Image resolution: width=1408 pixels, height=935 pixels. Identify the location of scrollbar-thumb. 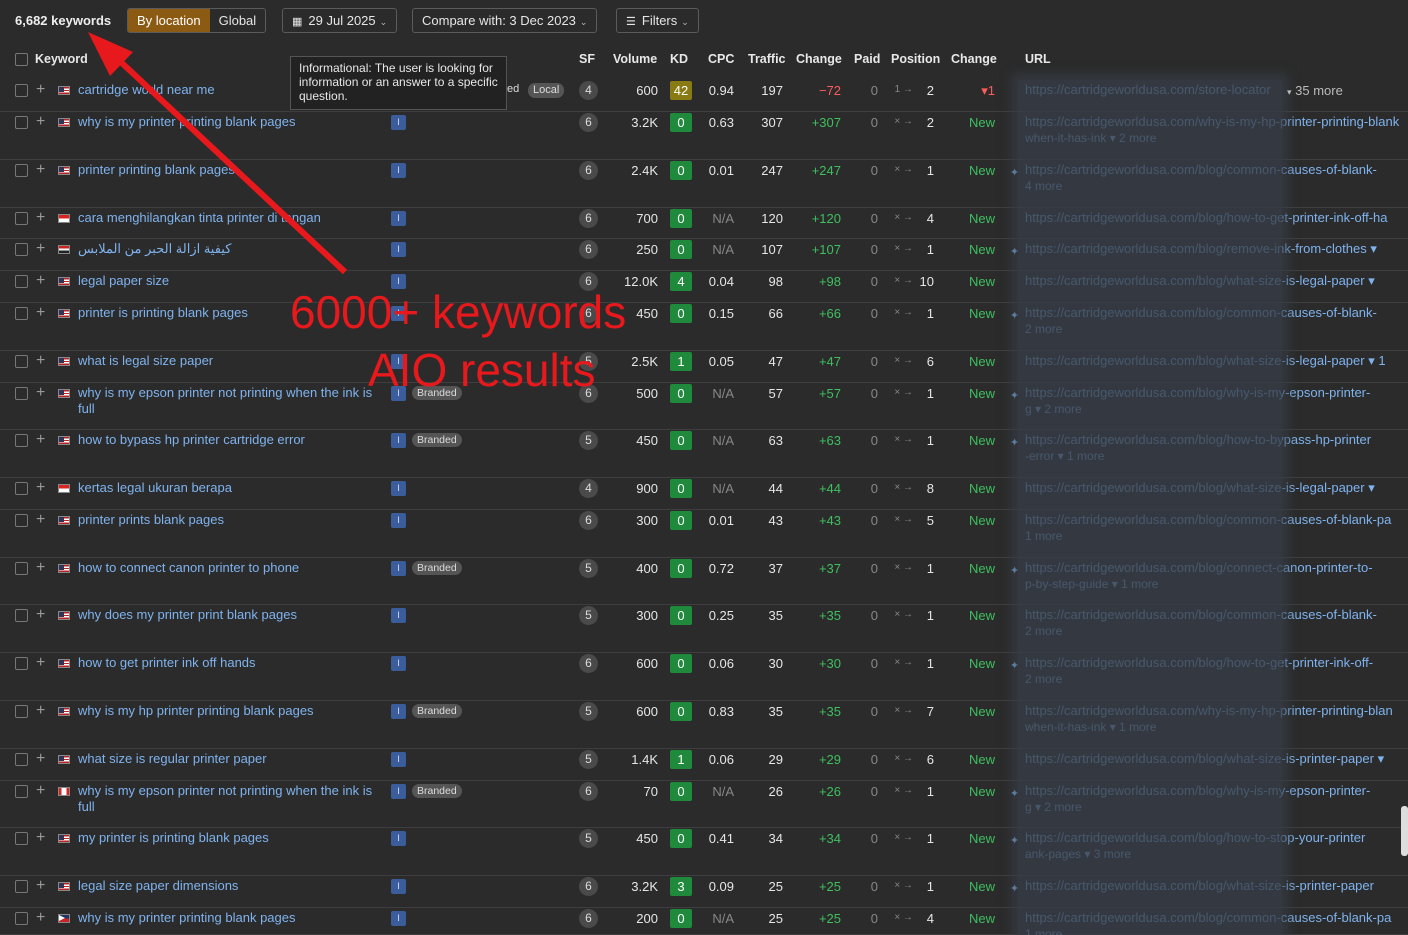
(1404, 831).